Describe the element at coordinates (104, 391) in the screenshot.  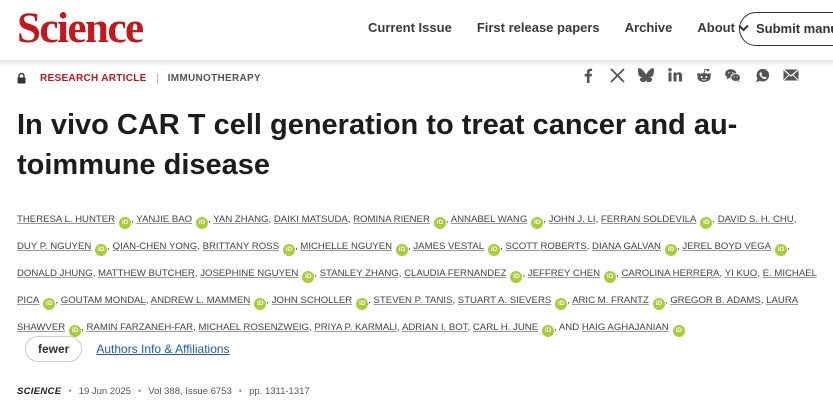
I see `publication-date: 19 Jun 2025` at that location.